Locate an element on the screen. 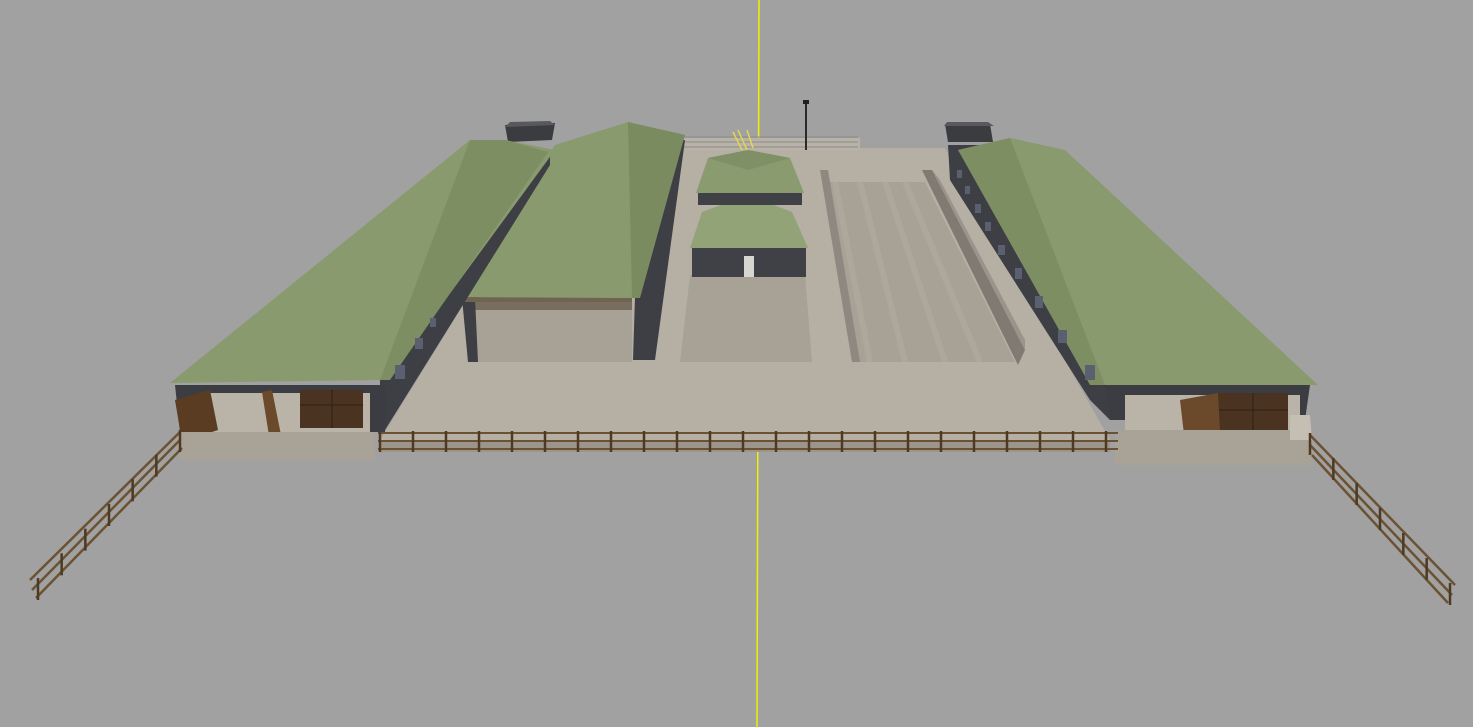 This screenshot has width=1473, height=727. left-barn-base is located at coordinates (275, 446).